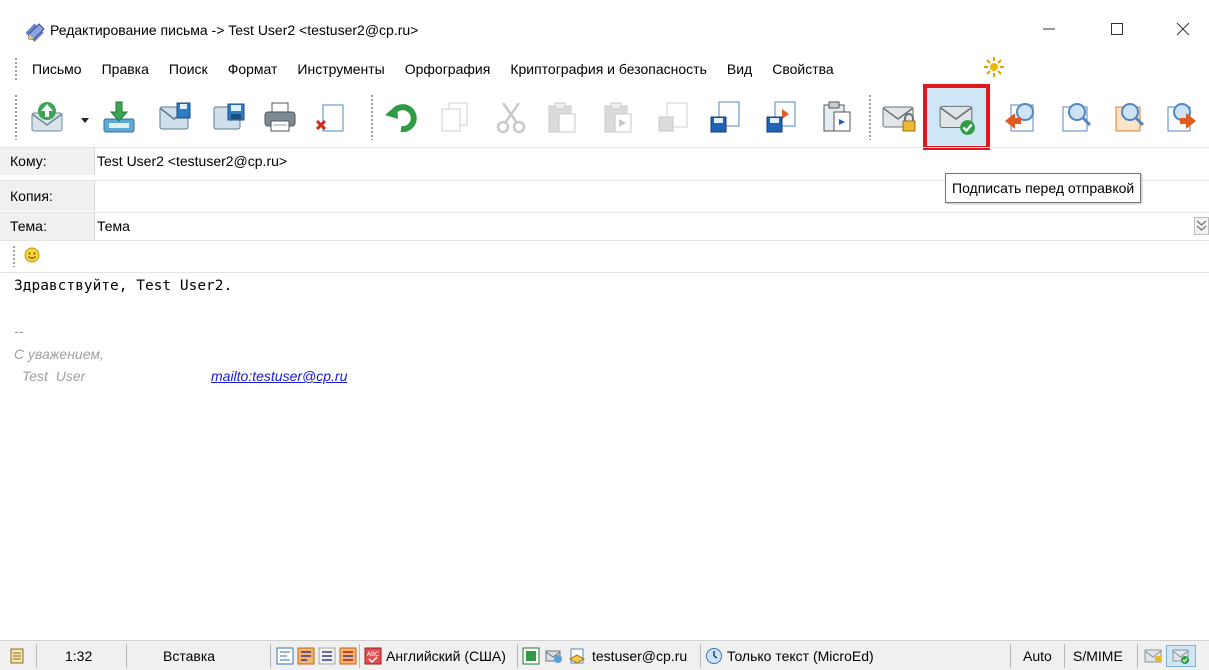  What do you see at coordinates (1037, 656) in the screenshot?
I see `charset-selector: Auto` at bounding box center [1037, 656].